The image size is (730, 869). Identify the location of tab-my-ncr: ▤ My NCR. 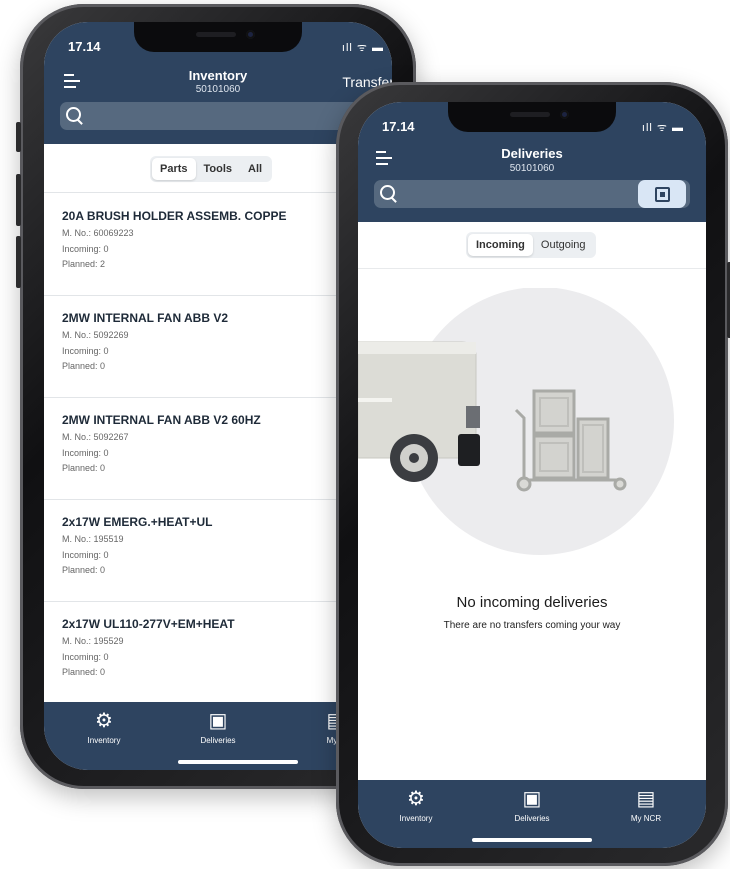
(646, 805).